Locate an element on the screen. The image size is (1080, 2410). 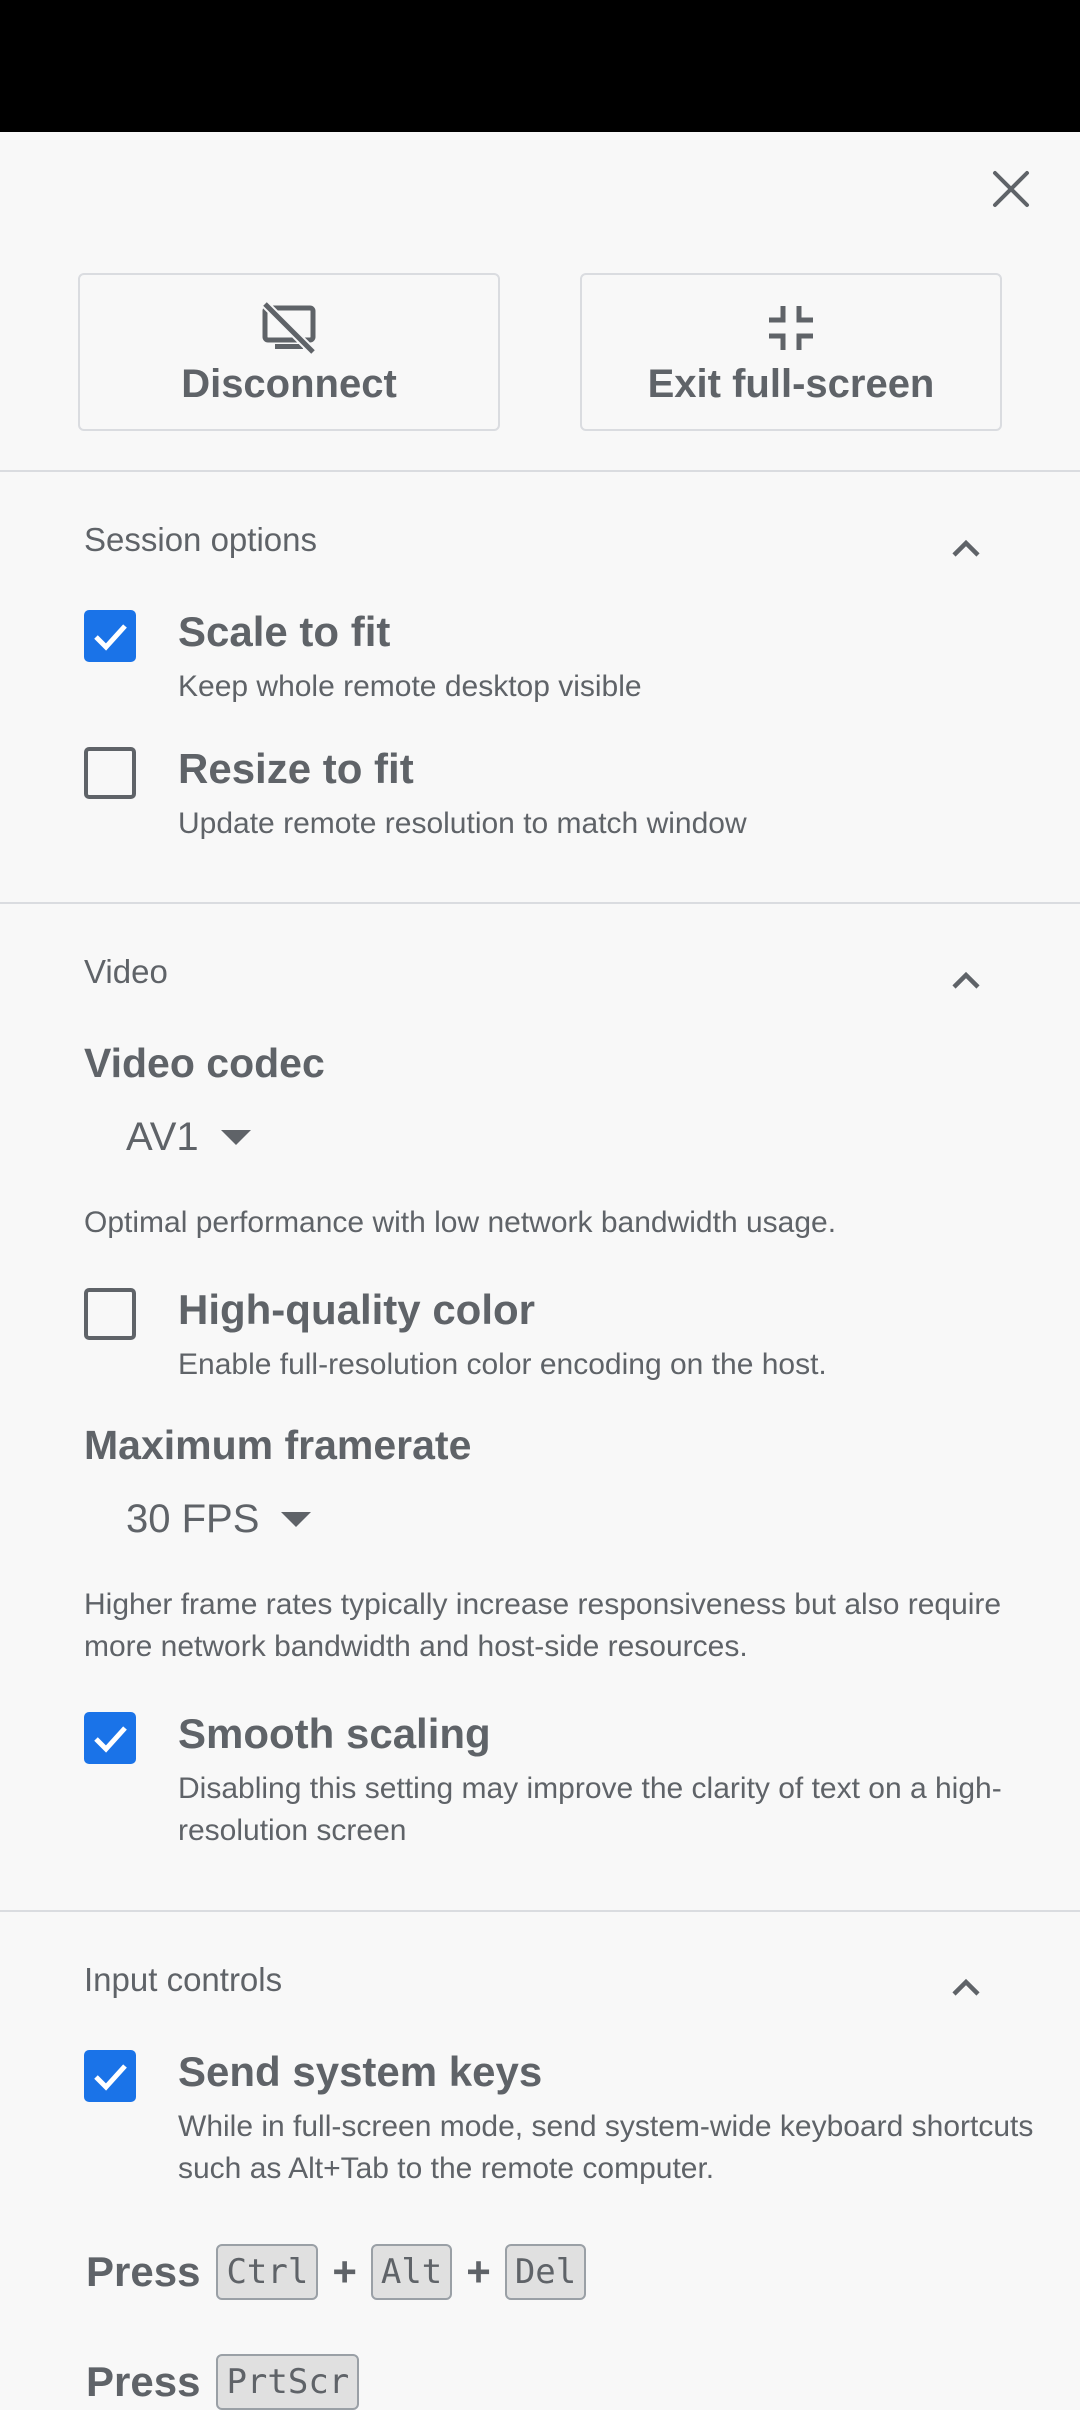
video-codec-heading: Video codec is located at coordinates (204, 1063).